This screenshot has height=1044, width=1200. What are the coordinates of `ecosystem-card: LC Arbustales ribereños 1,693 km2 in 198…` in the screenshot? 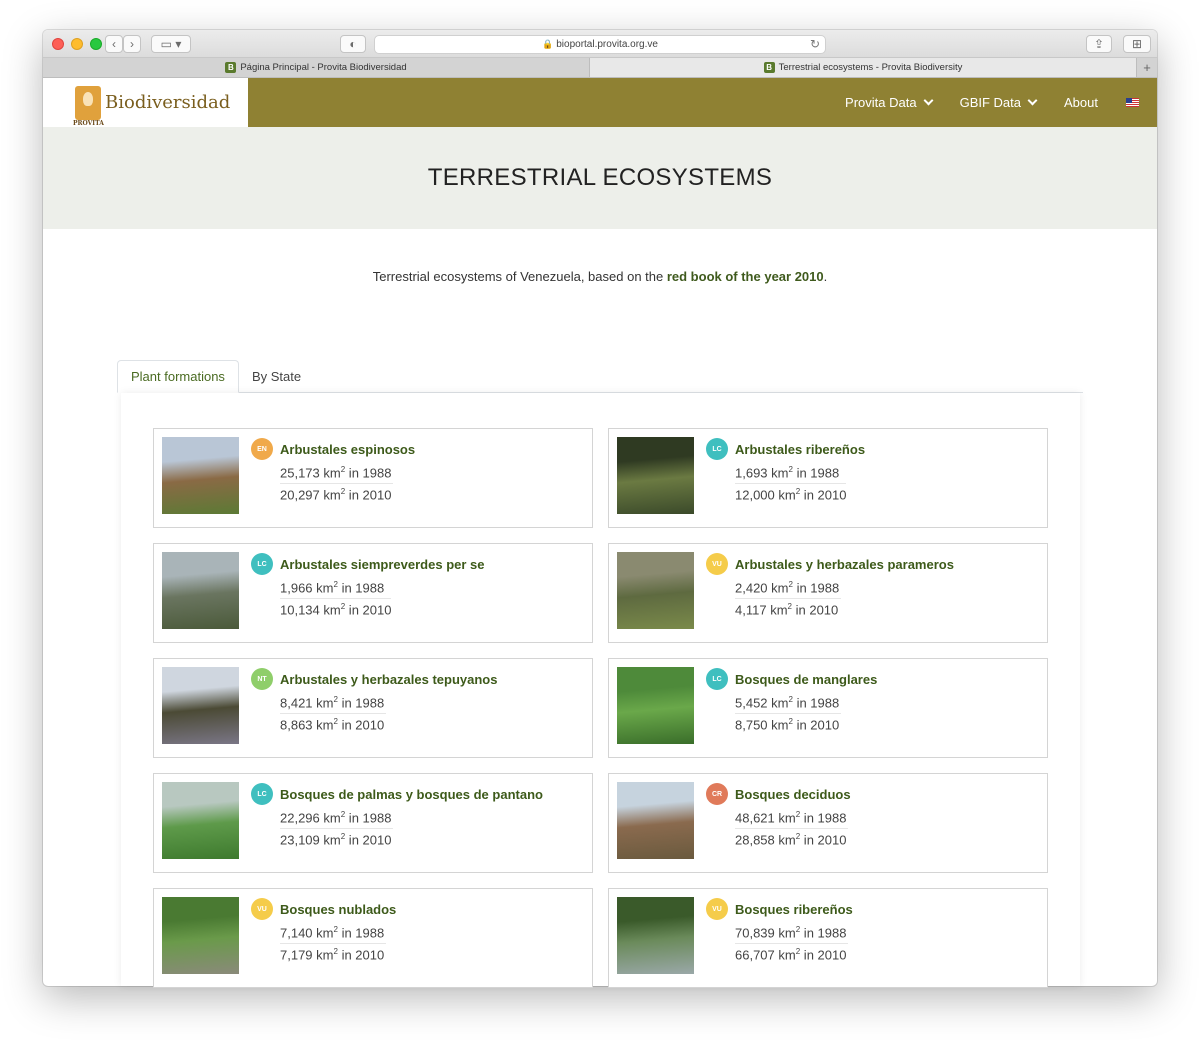 It's located at (828, 478).